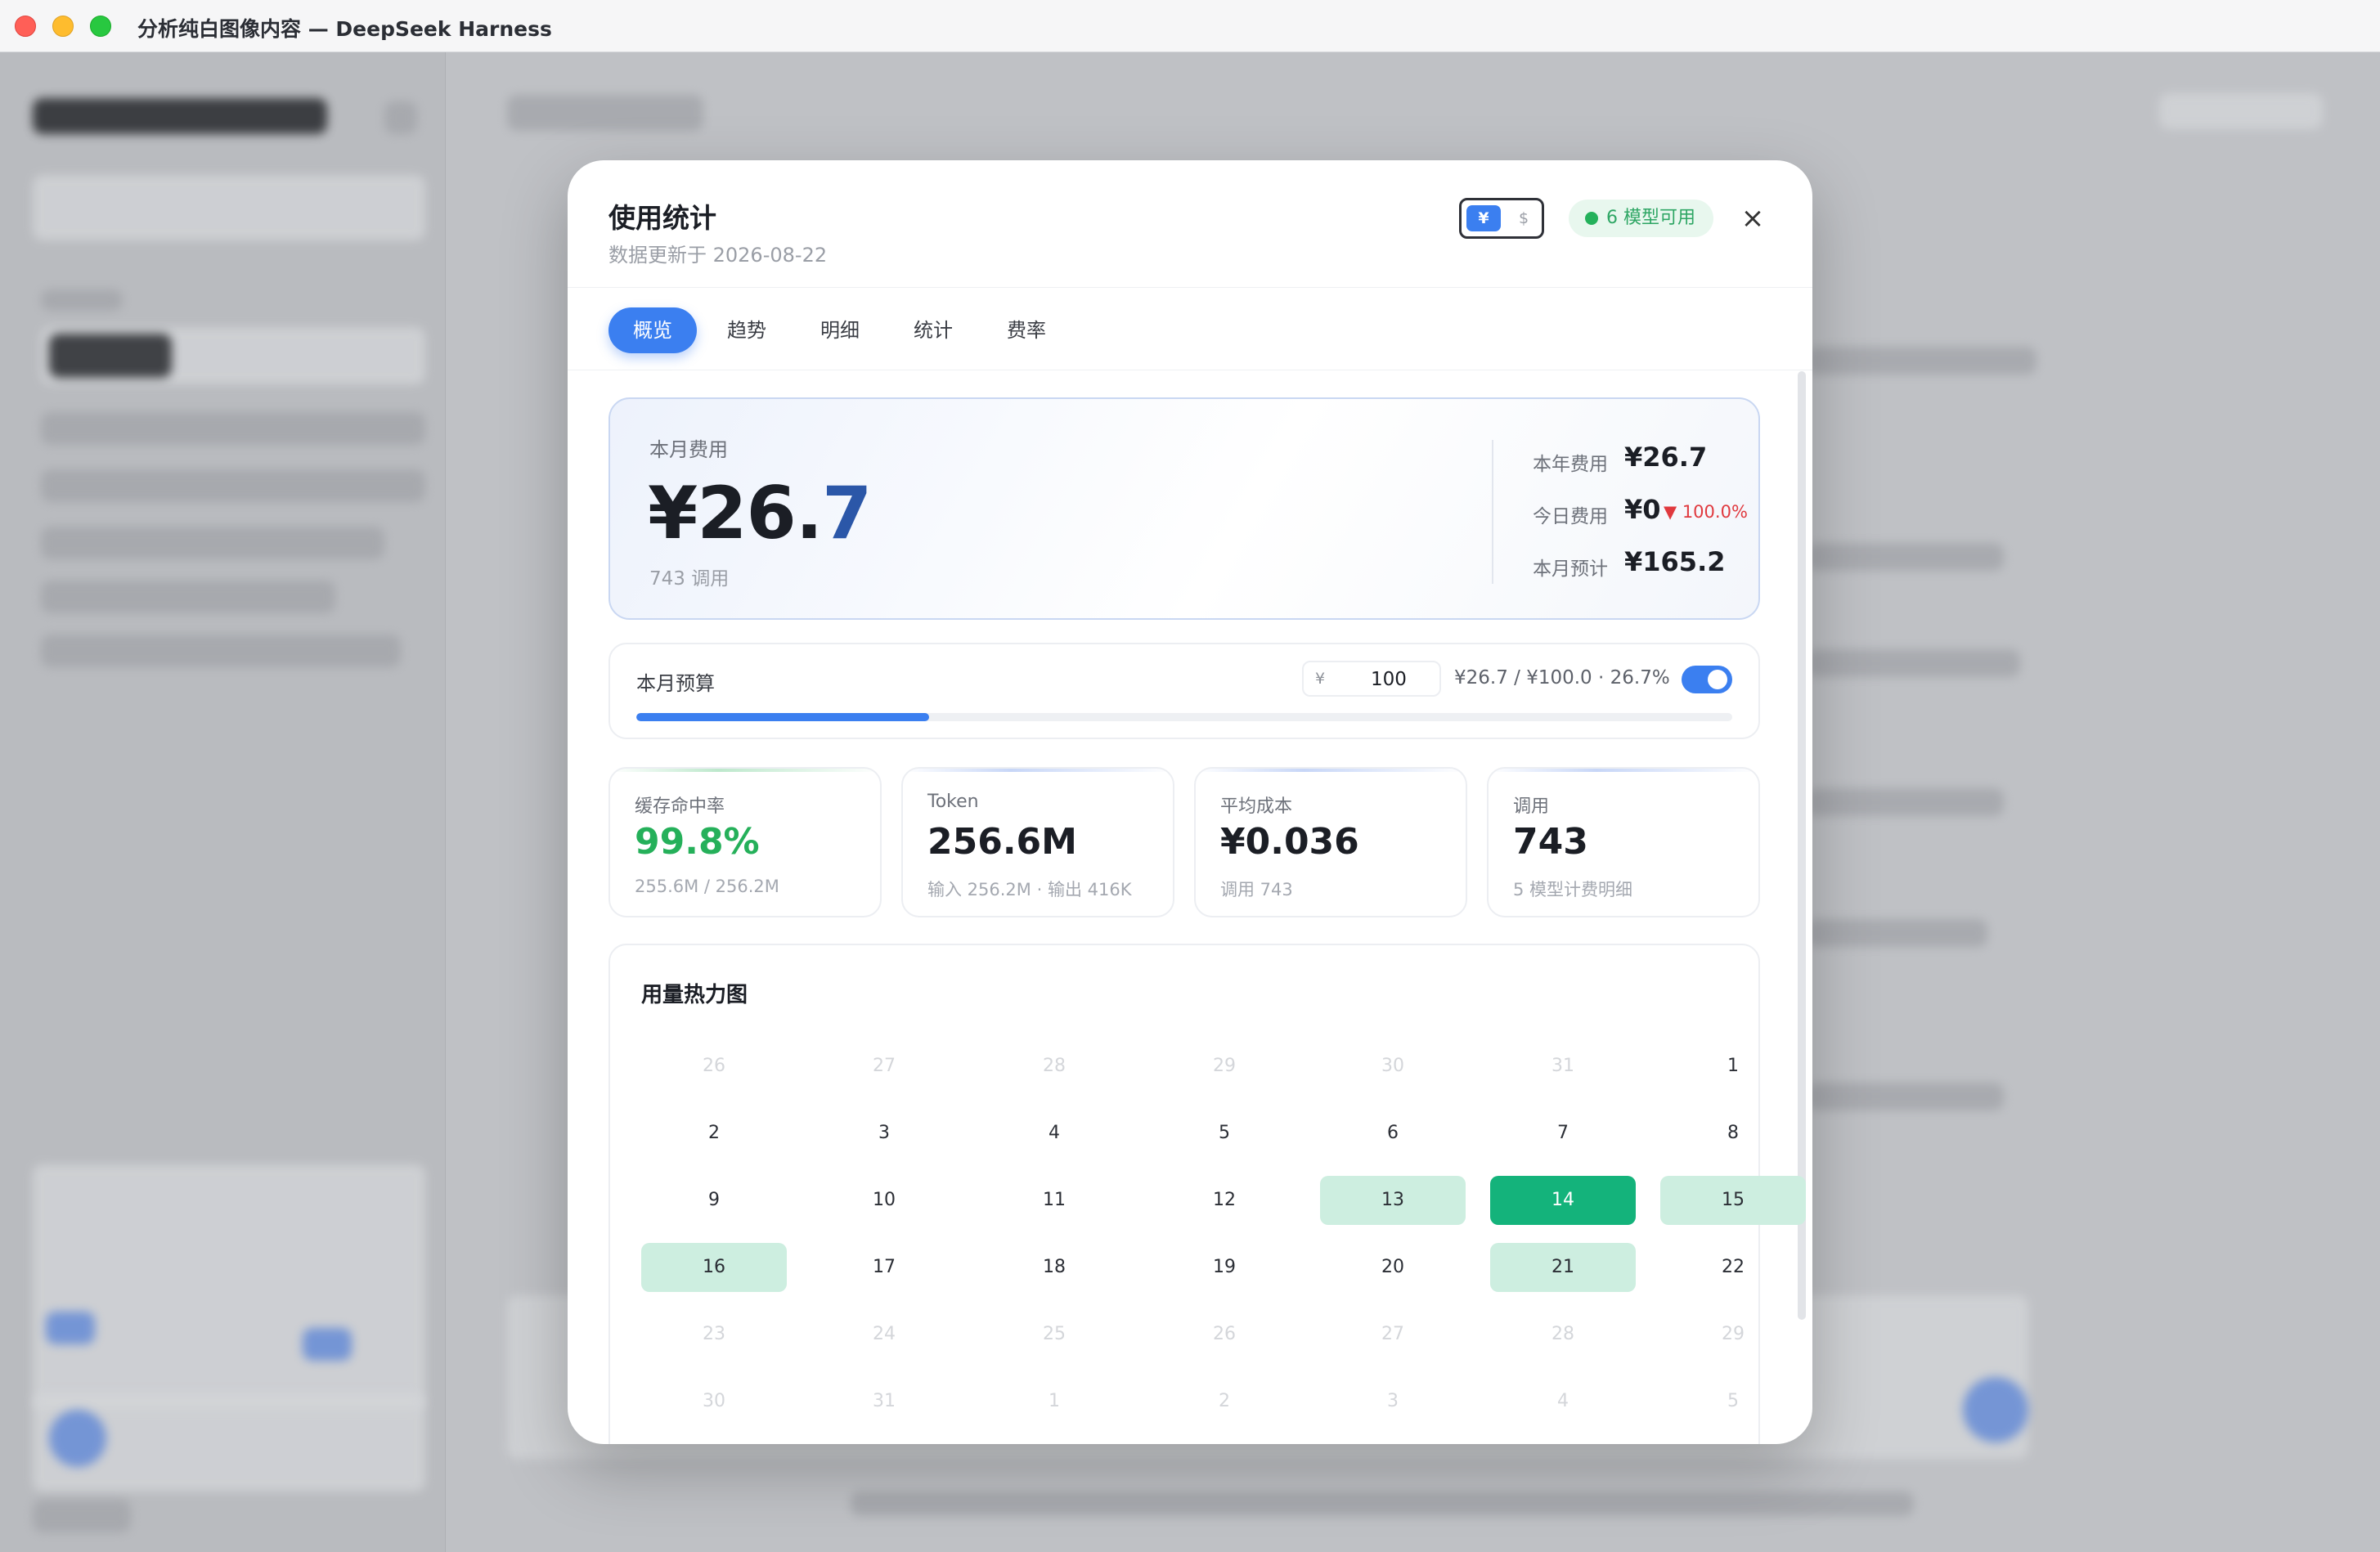 This screenshot has height=1552, width=2380. Describe the element at coordinates (1570, 569) in the screenshot. I see `forecast-cost-label: 本月预计` at that location.